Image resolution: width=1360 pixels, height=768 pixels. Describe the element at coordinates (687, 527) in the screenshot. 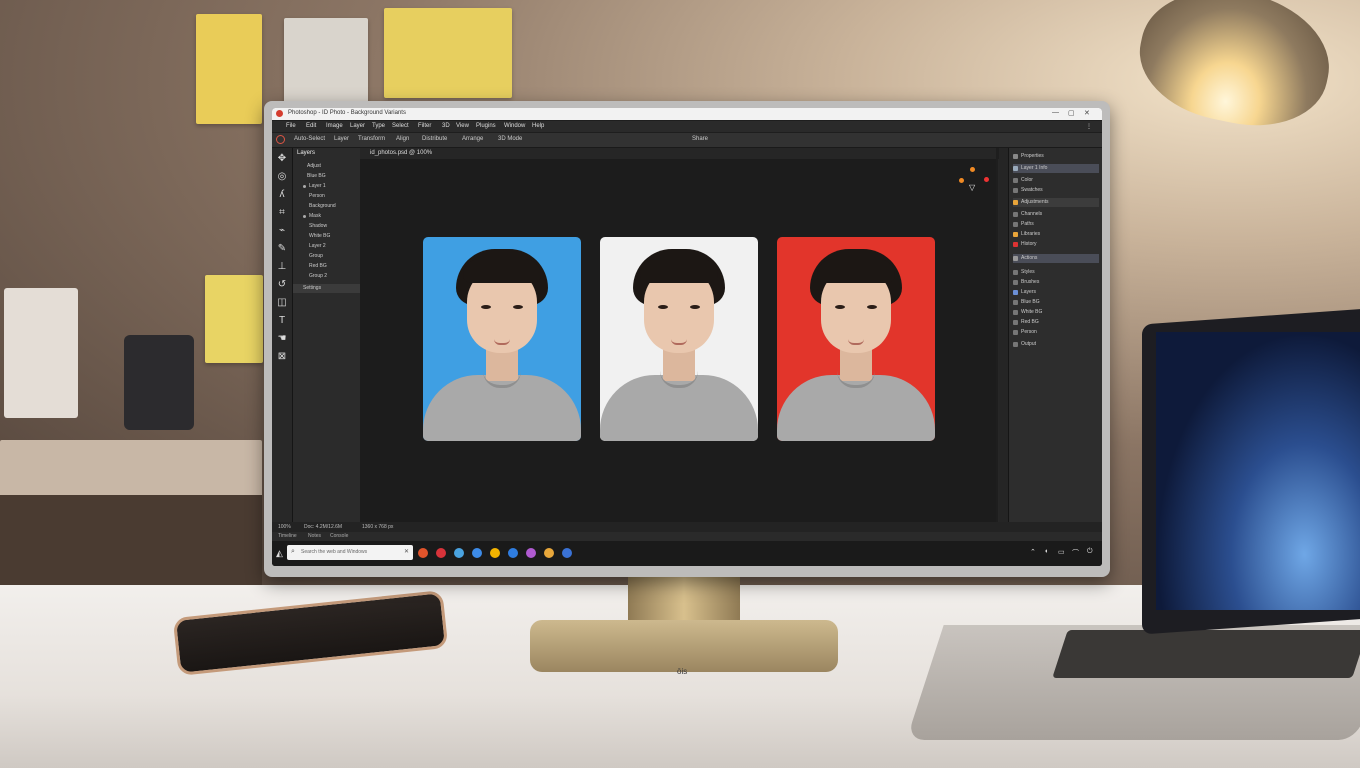

I see `status-bar: 100% Doc: 4.2M/12.6M 1360 x 768 px` at that location.